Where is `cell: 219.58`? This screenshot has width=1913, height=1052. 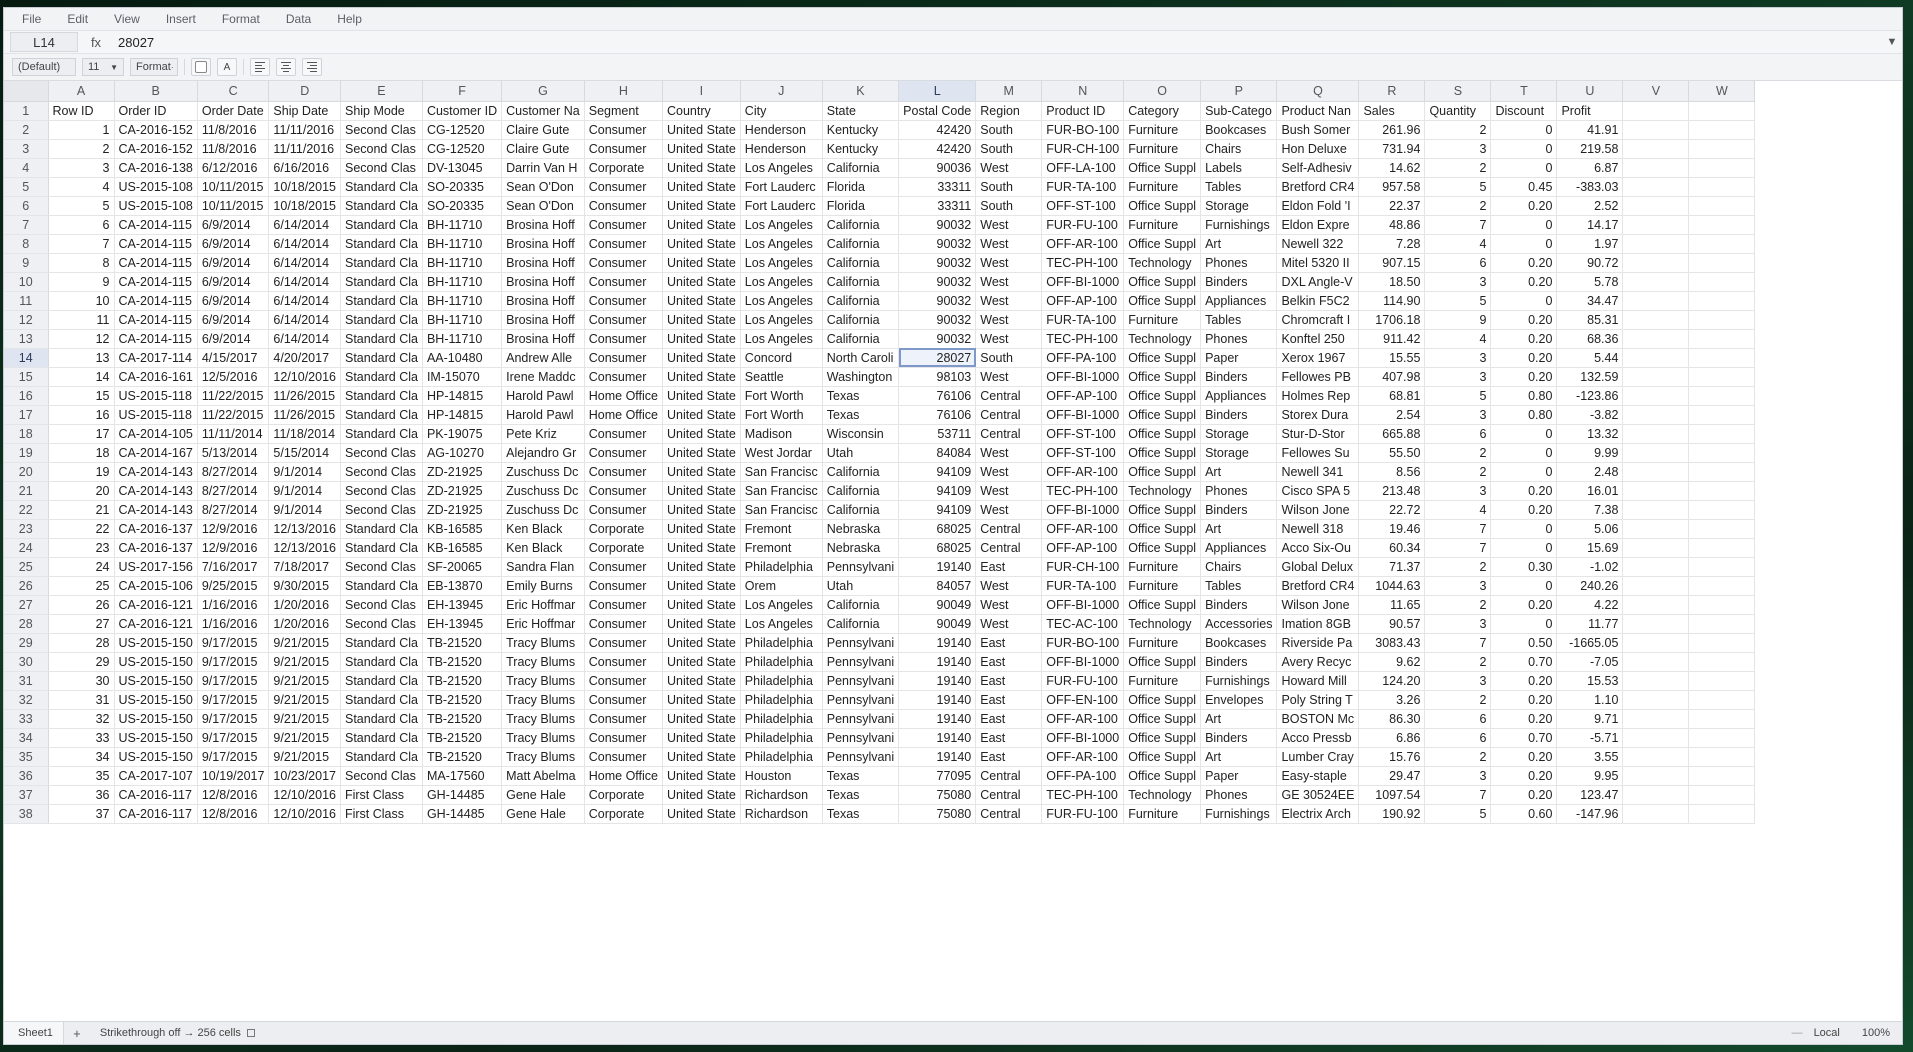 cell: 219.58 is located at coordinates (1590, 149).